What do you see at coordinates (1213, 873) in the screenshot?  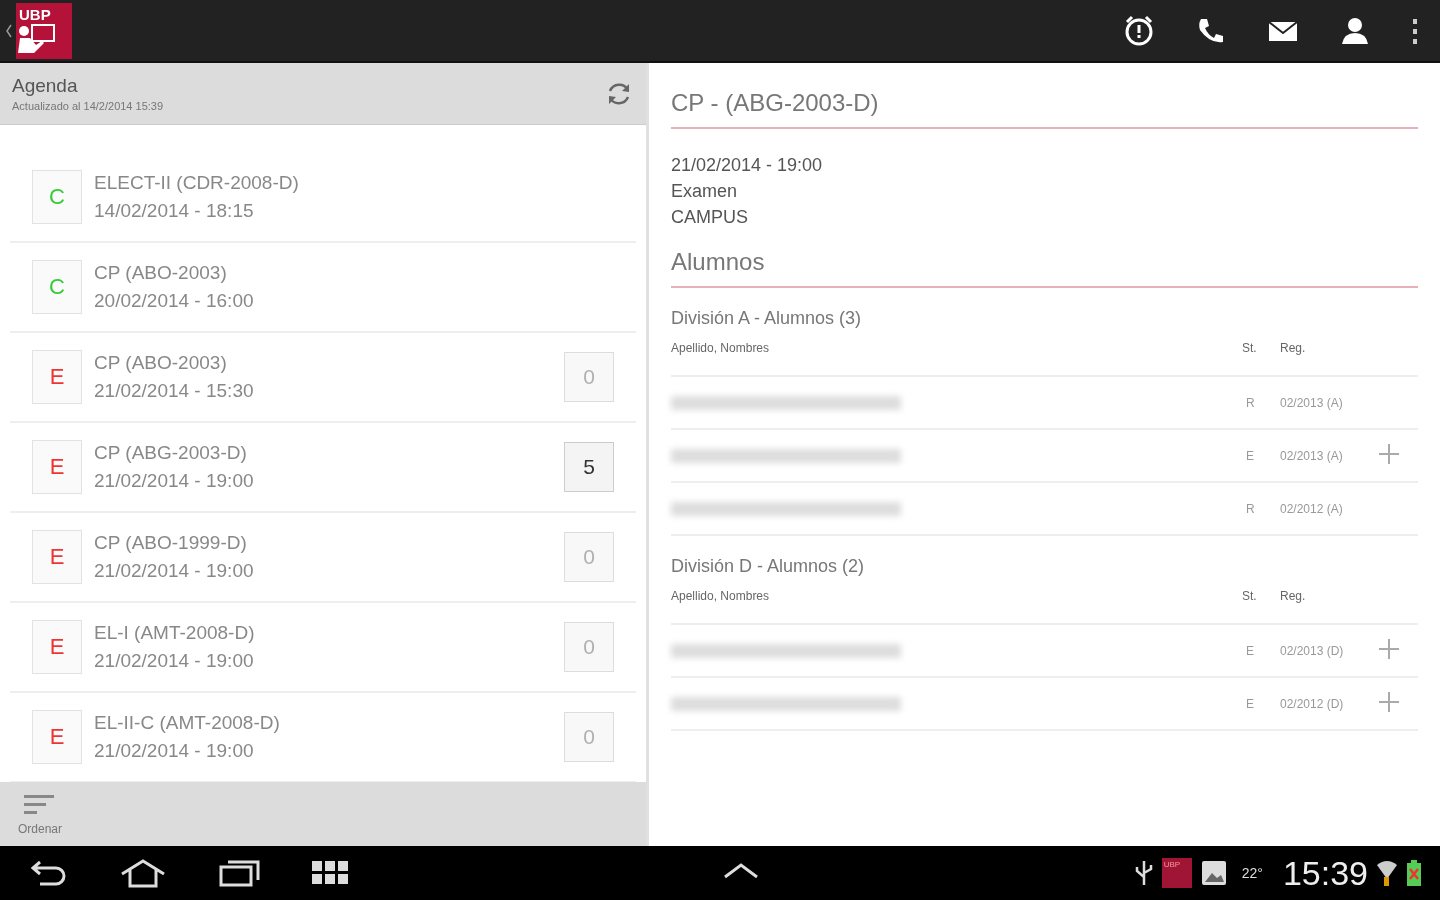 I see `image-icon` at bounding box center [1213, 873].